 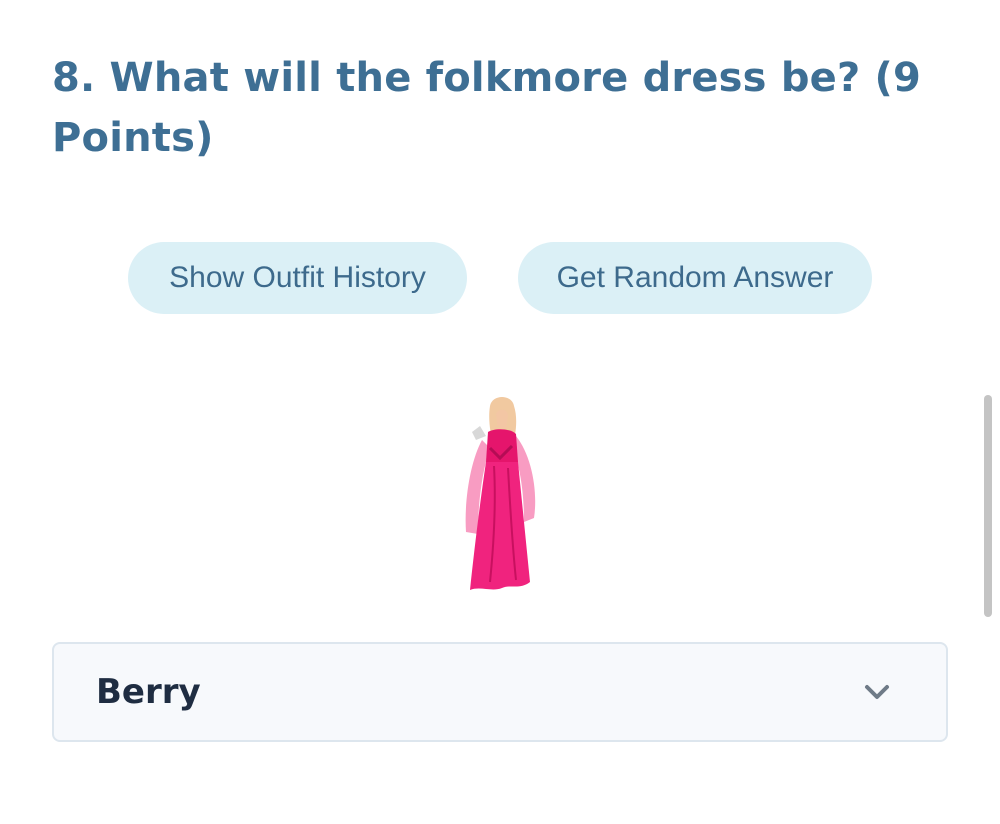 I want to click on scrollbar-thumb, so click(x=988, y=506).